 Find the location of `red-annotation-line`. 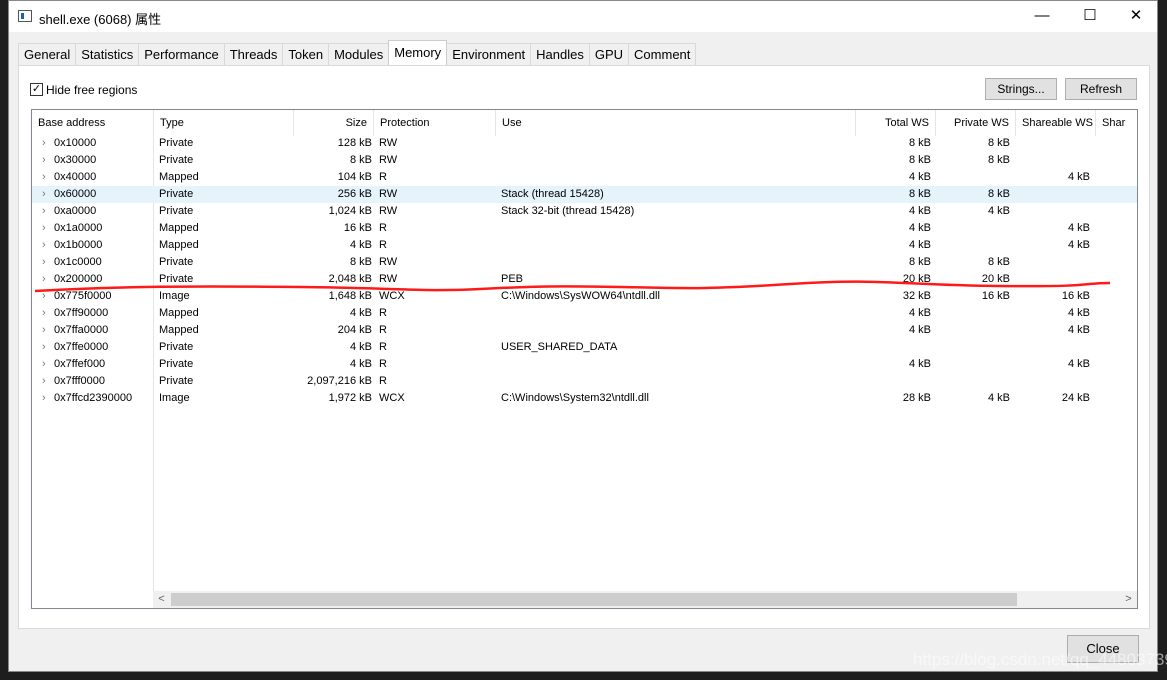

red-annotation-line is located at coordinates (572, 286).